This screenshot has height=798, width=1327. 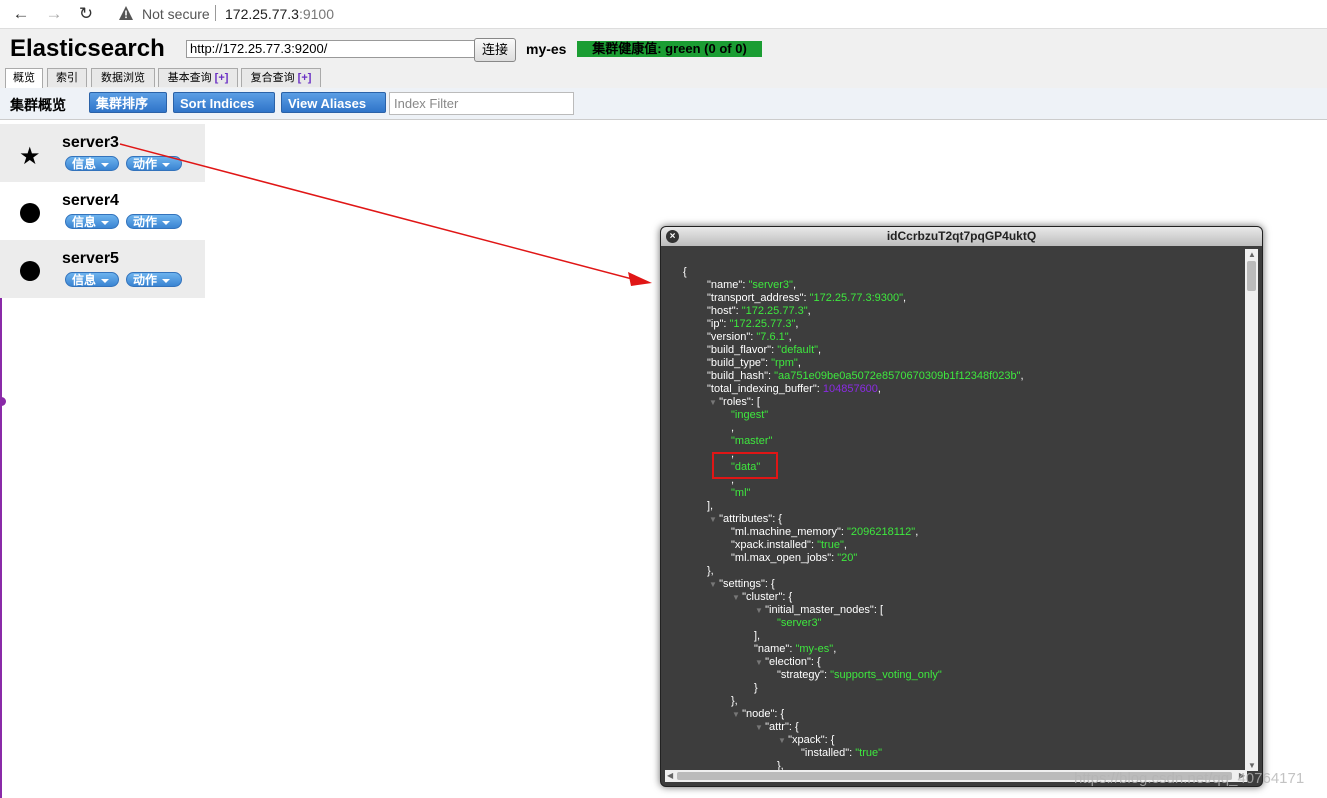 I want to click on json-value: "20", so click(x=847, y=558).